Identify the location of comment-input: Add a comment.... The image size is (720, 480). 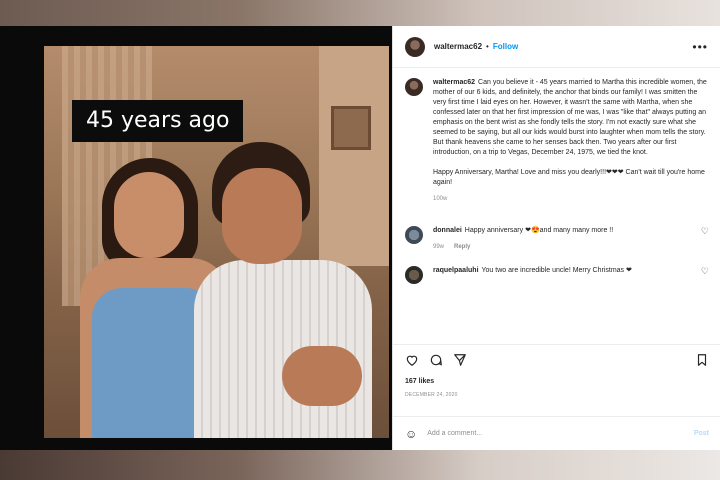
(560, 433).